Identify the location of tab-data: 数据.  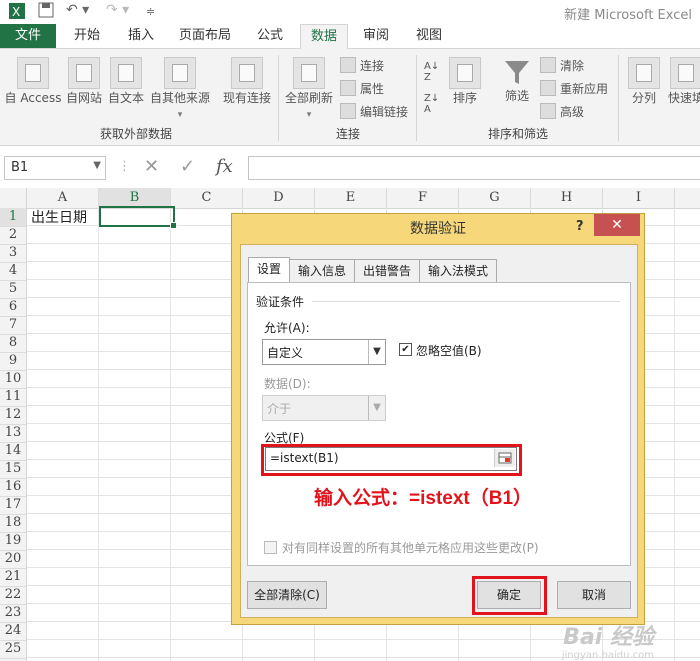
(324, 37).